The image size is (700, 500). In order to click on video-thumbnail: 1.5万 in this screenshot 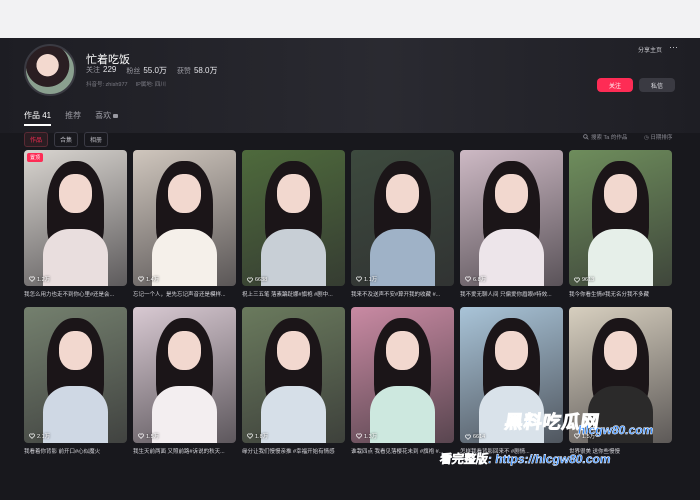, I will do `click(184, 375)`.